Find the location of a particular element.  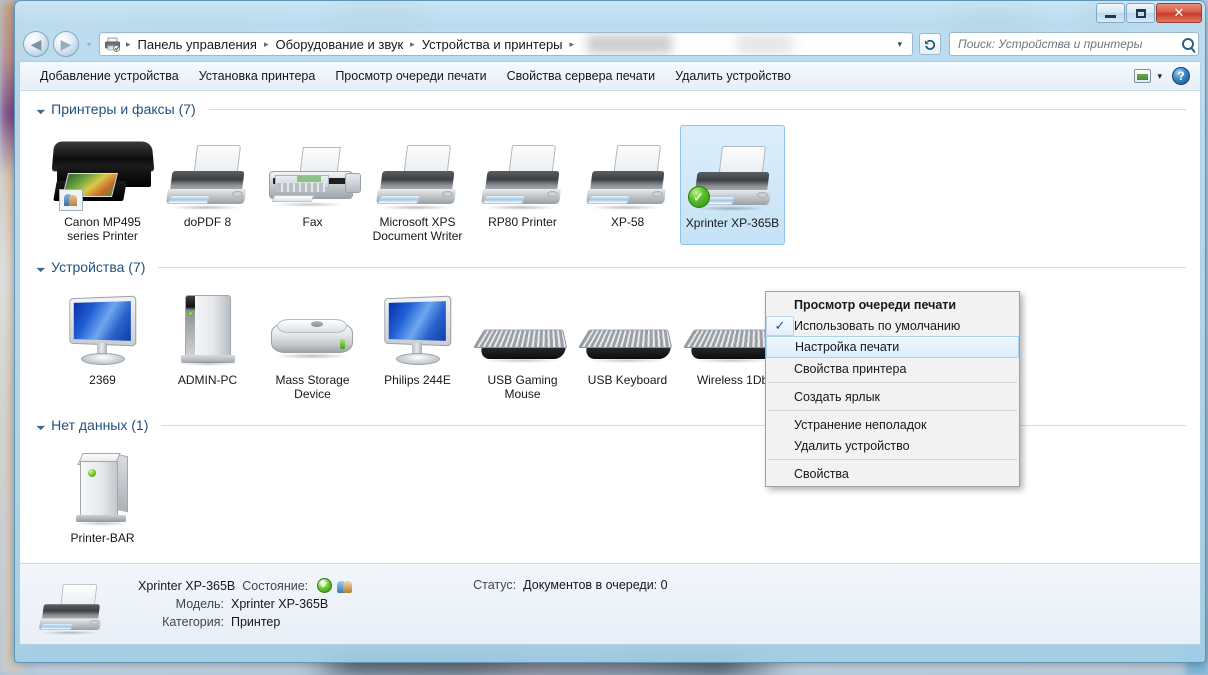

device-tile-rp80-printer: RP80 Printer is located at coordinates (522, 185).